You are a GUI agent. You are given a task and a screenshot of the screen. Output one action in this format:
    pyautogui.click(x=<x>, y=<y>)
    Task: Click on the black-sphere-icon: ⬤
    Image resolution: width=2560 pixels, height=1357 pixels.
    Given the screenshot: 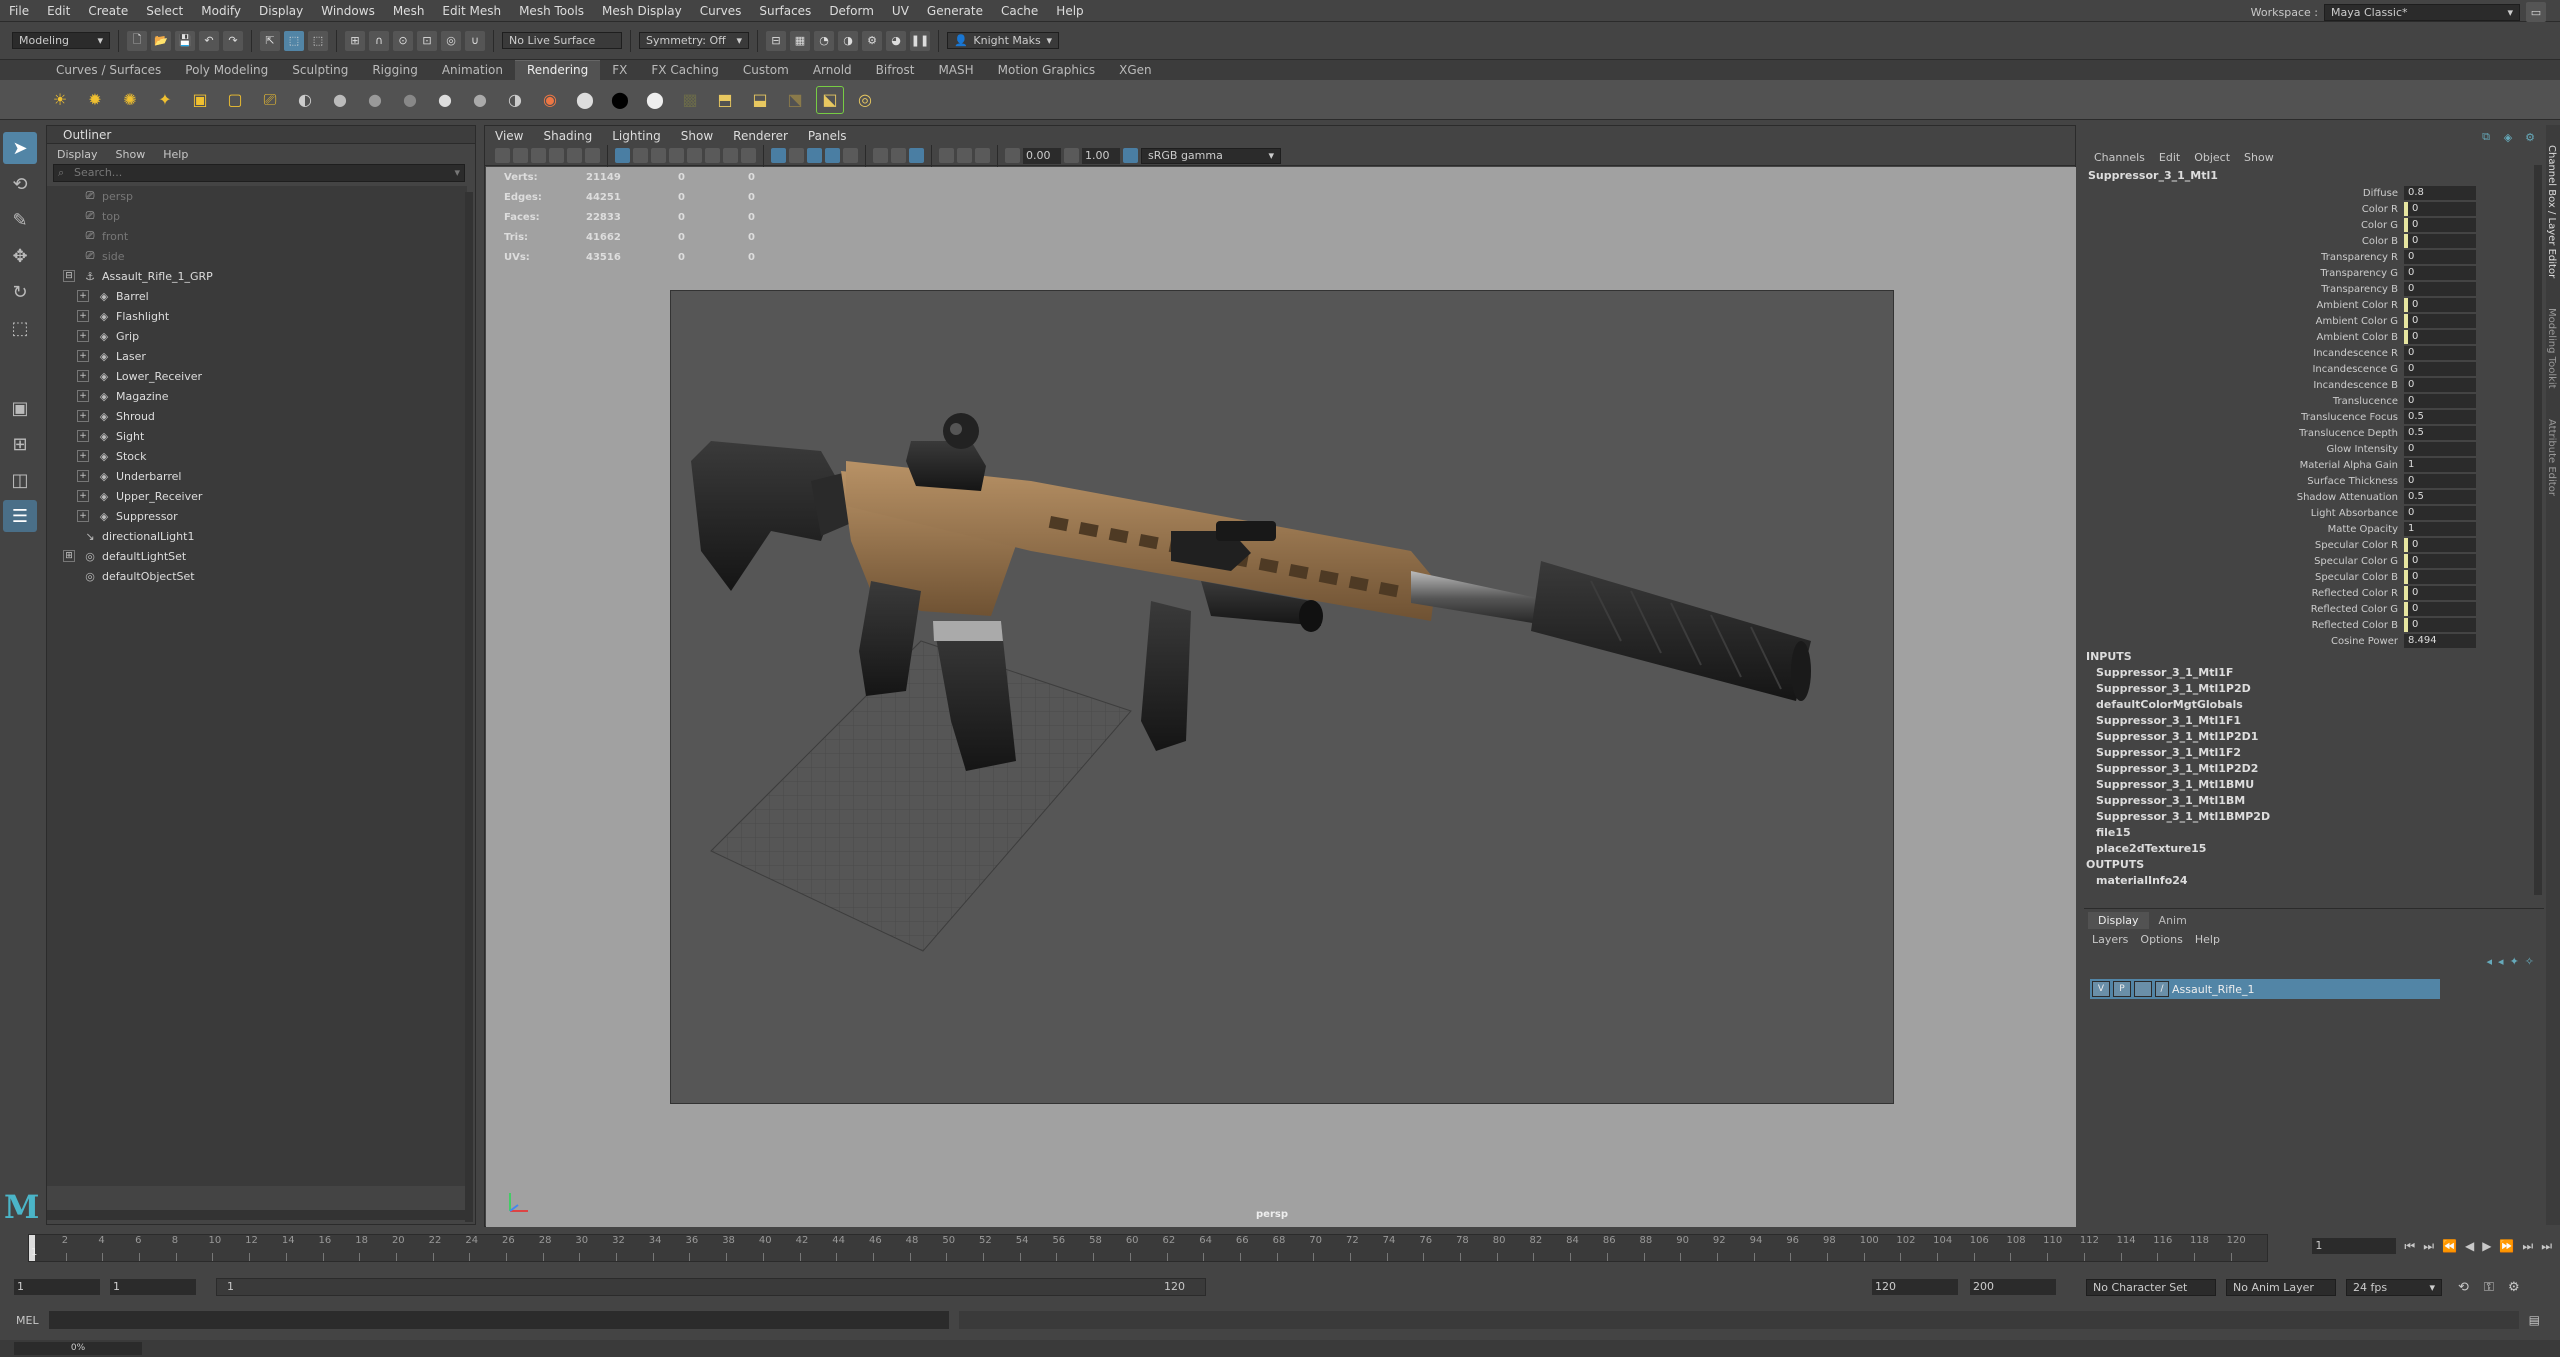 What is the action you would take?
    pyautogui.click(x=620, y=100)
    